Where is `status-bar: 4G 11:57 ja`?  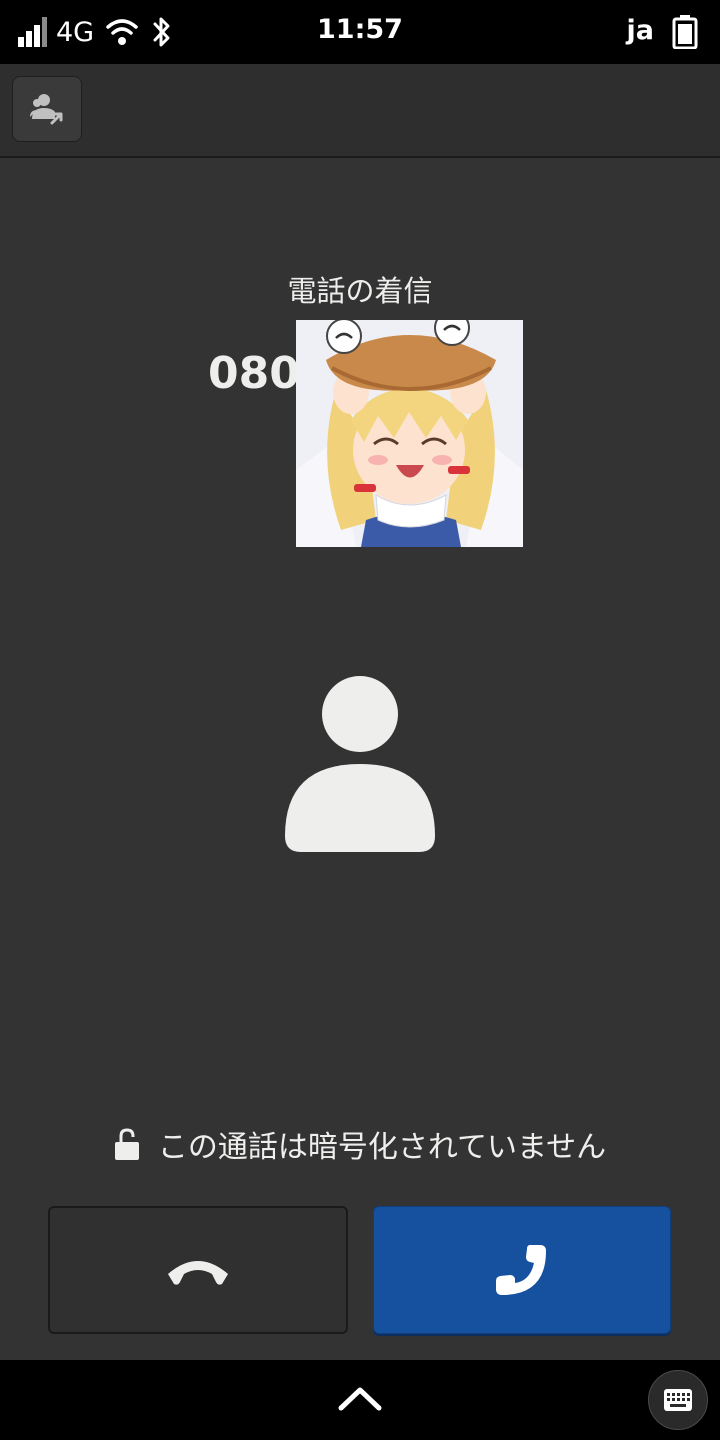 status-bar: 4G 11:57 ja is located at coordinates (360, 32).